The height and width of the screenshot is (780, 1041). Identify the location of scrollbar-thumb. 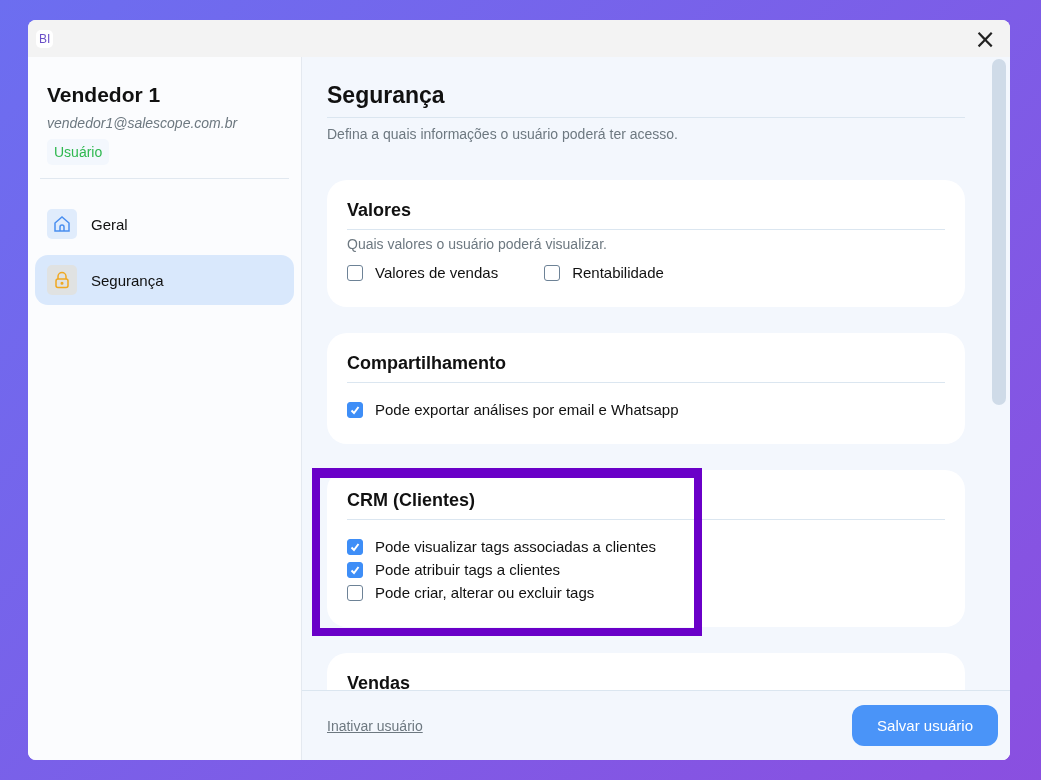
(999, 232).